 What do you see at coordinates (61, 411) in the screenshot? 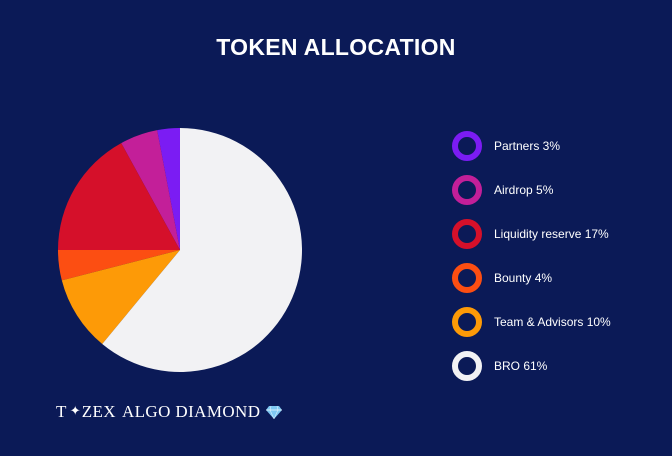
I see `brand-letter-t: T` at bounding box center [61, 411].